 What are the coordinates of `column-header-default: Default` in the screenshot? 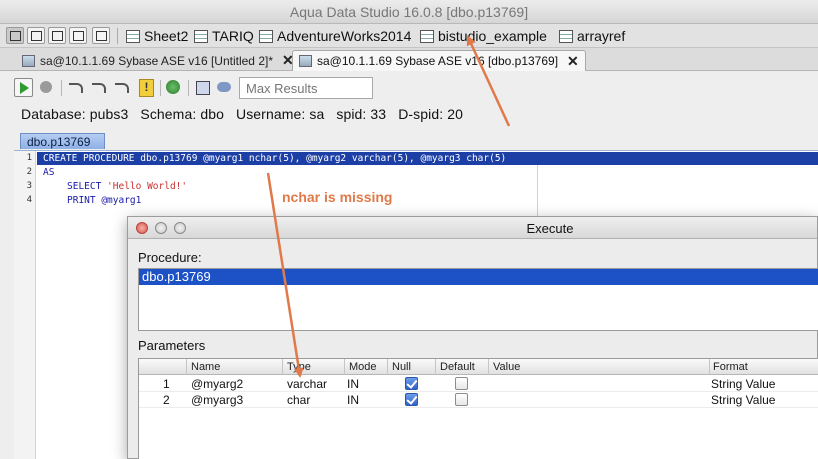 It's located at (457, 367).